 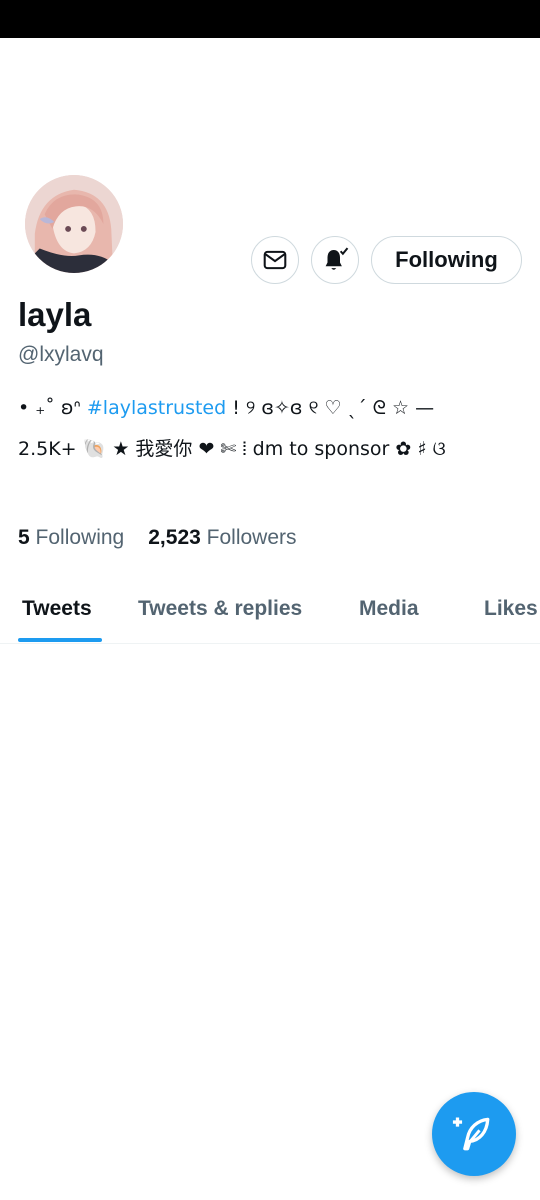 I want to click on bell-check-icon, so click(x=337, y=258).